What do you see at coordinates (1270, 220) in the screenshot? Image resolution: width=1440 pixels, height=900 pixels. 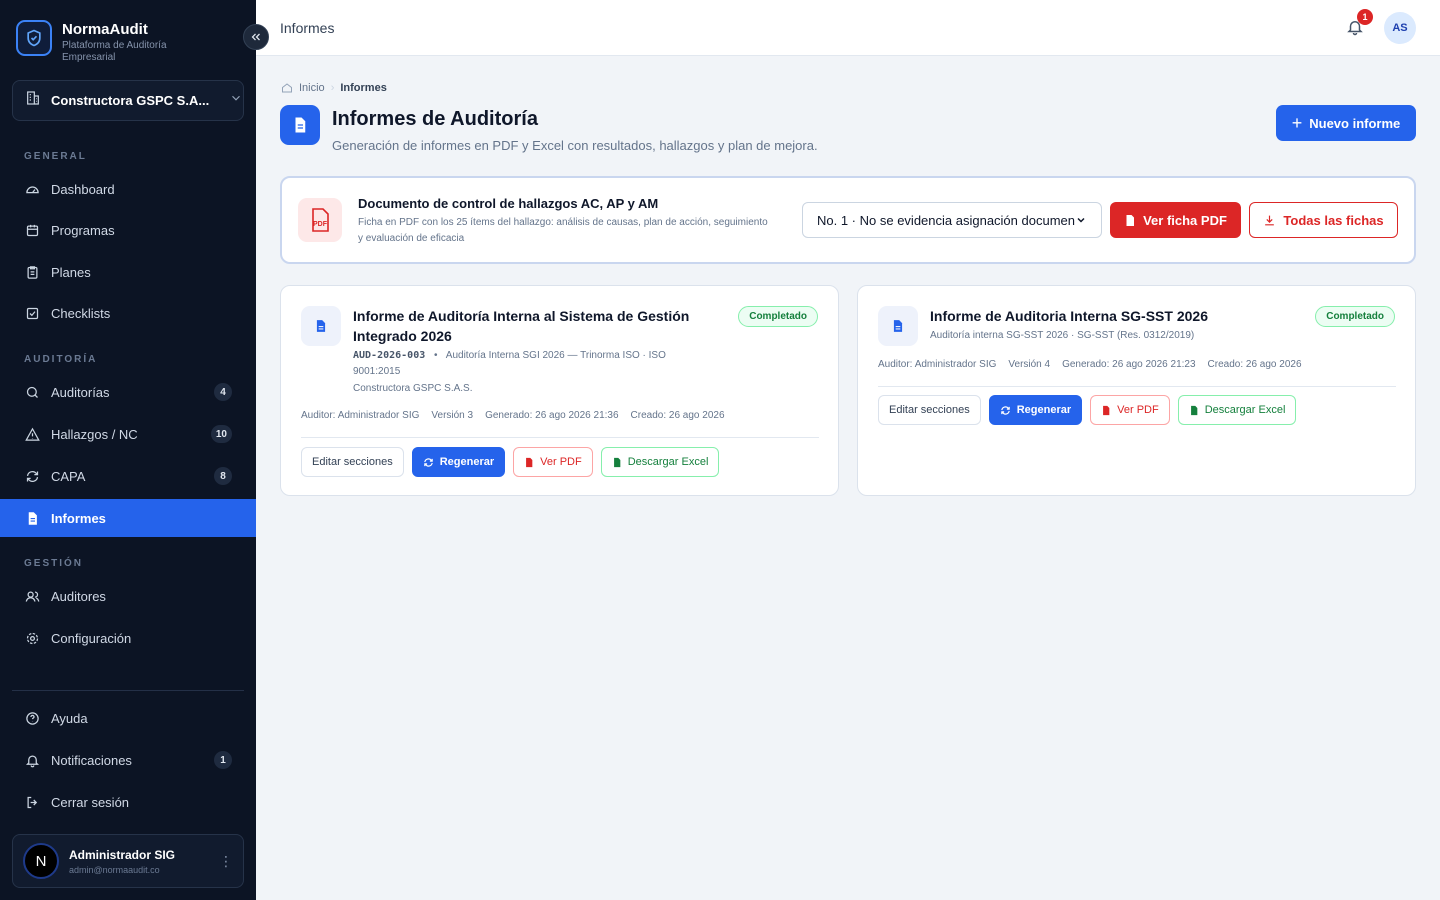 I see `download-icon` at bounding box center [1270, 220].